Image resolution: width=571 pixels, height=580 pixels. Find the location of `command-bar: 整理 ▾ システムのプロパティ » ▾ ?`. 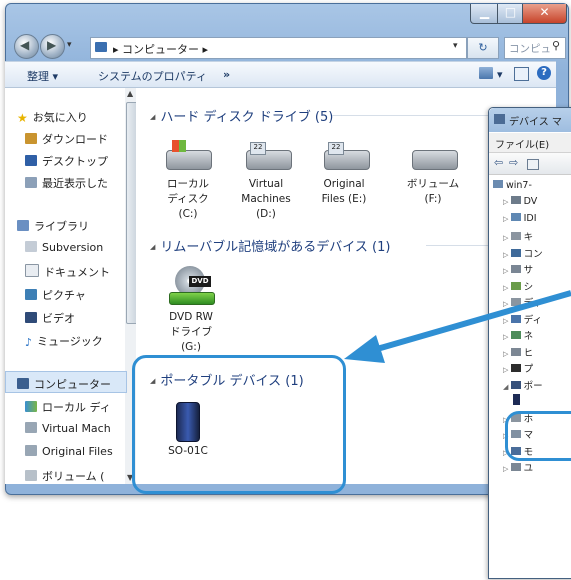

command-bar: 整理 ▾ システムのプロパティ » ▾ ? is located at coordinates (280, 74).